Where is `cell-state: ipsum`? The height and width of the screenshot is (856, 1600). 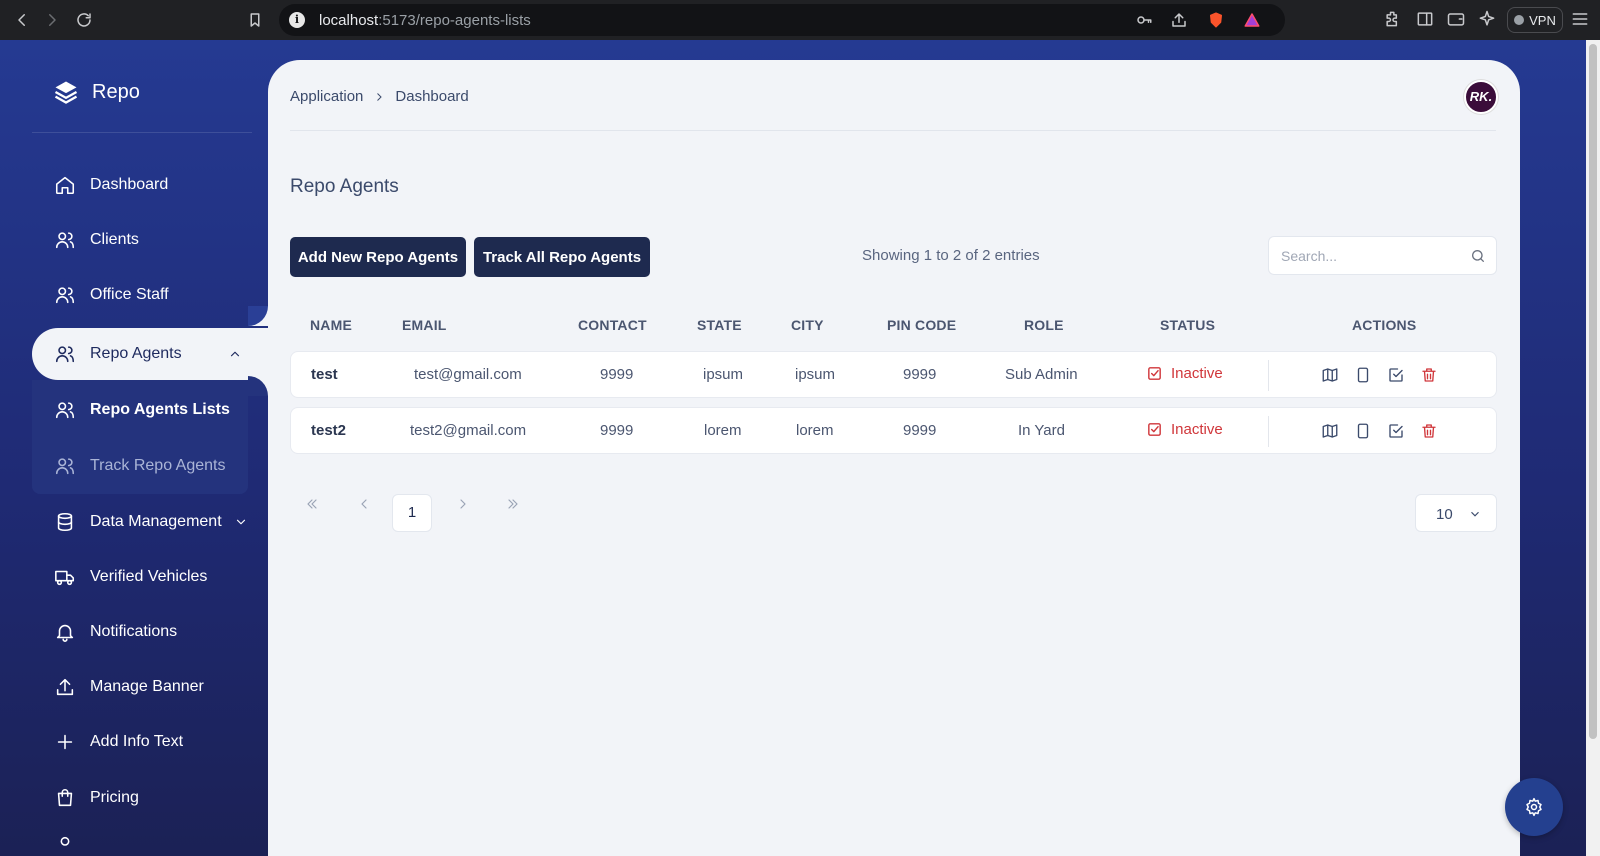 cell-state: ipsum is located at coordinates (723, 374).